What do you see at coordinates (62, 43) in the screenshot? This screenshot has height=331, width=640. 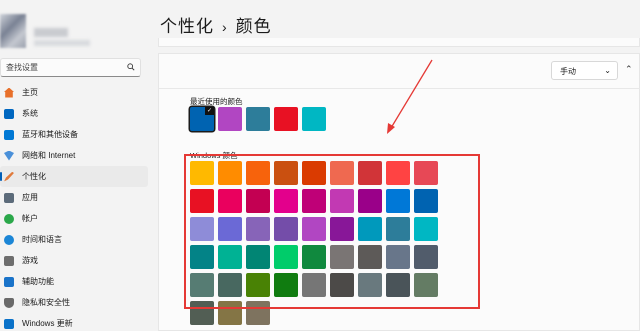 I see `blurred-user-email` at bounding box center [62, 43].